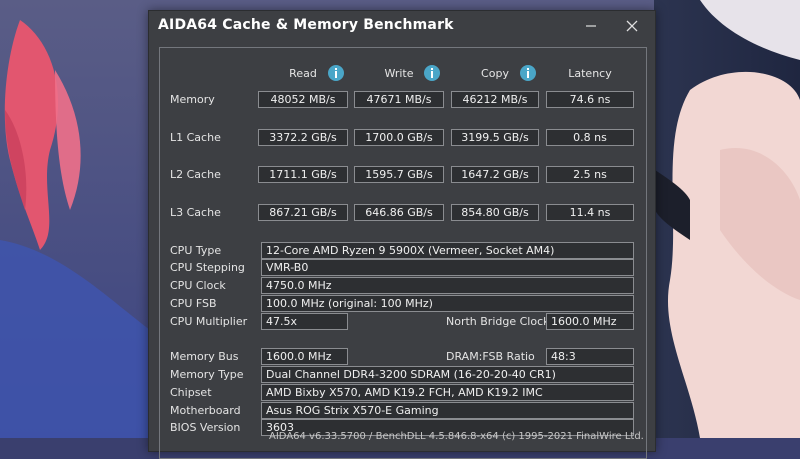 This screenshot has height=459, width=800. Describe the element at coordinates (447, 285) in the screenshot. I see `cpu-clock-value: 4750.0 MHz` at that location.